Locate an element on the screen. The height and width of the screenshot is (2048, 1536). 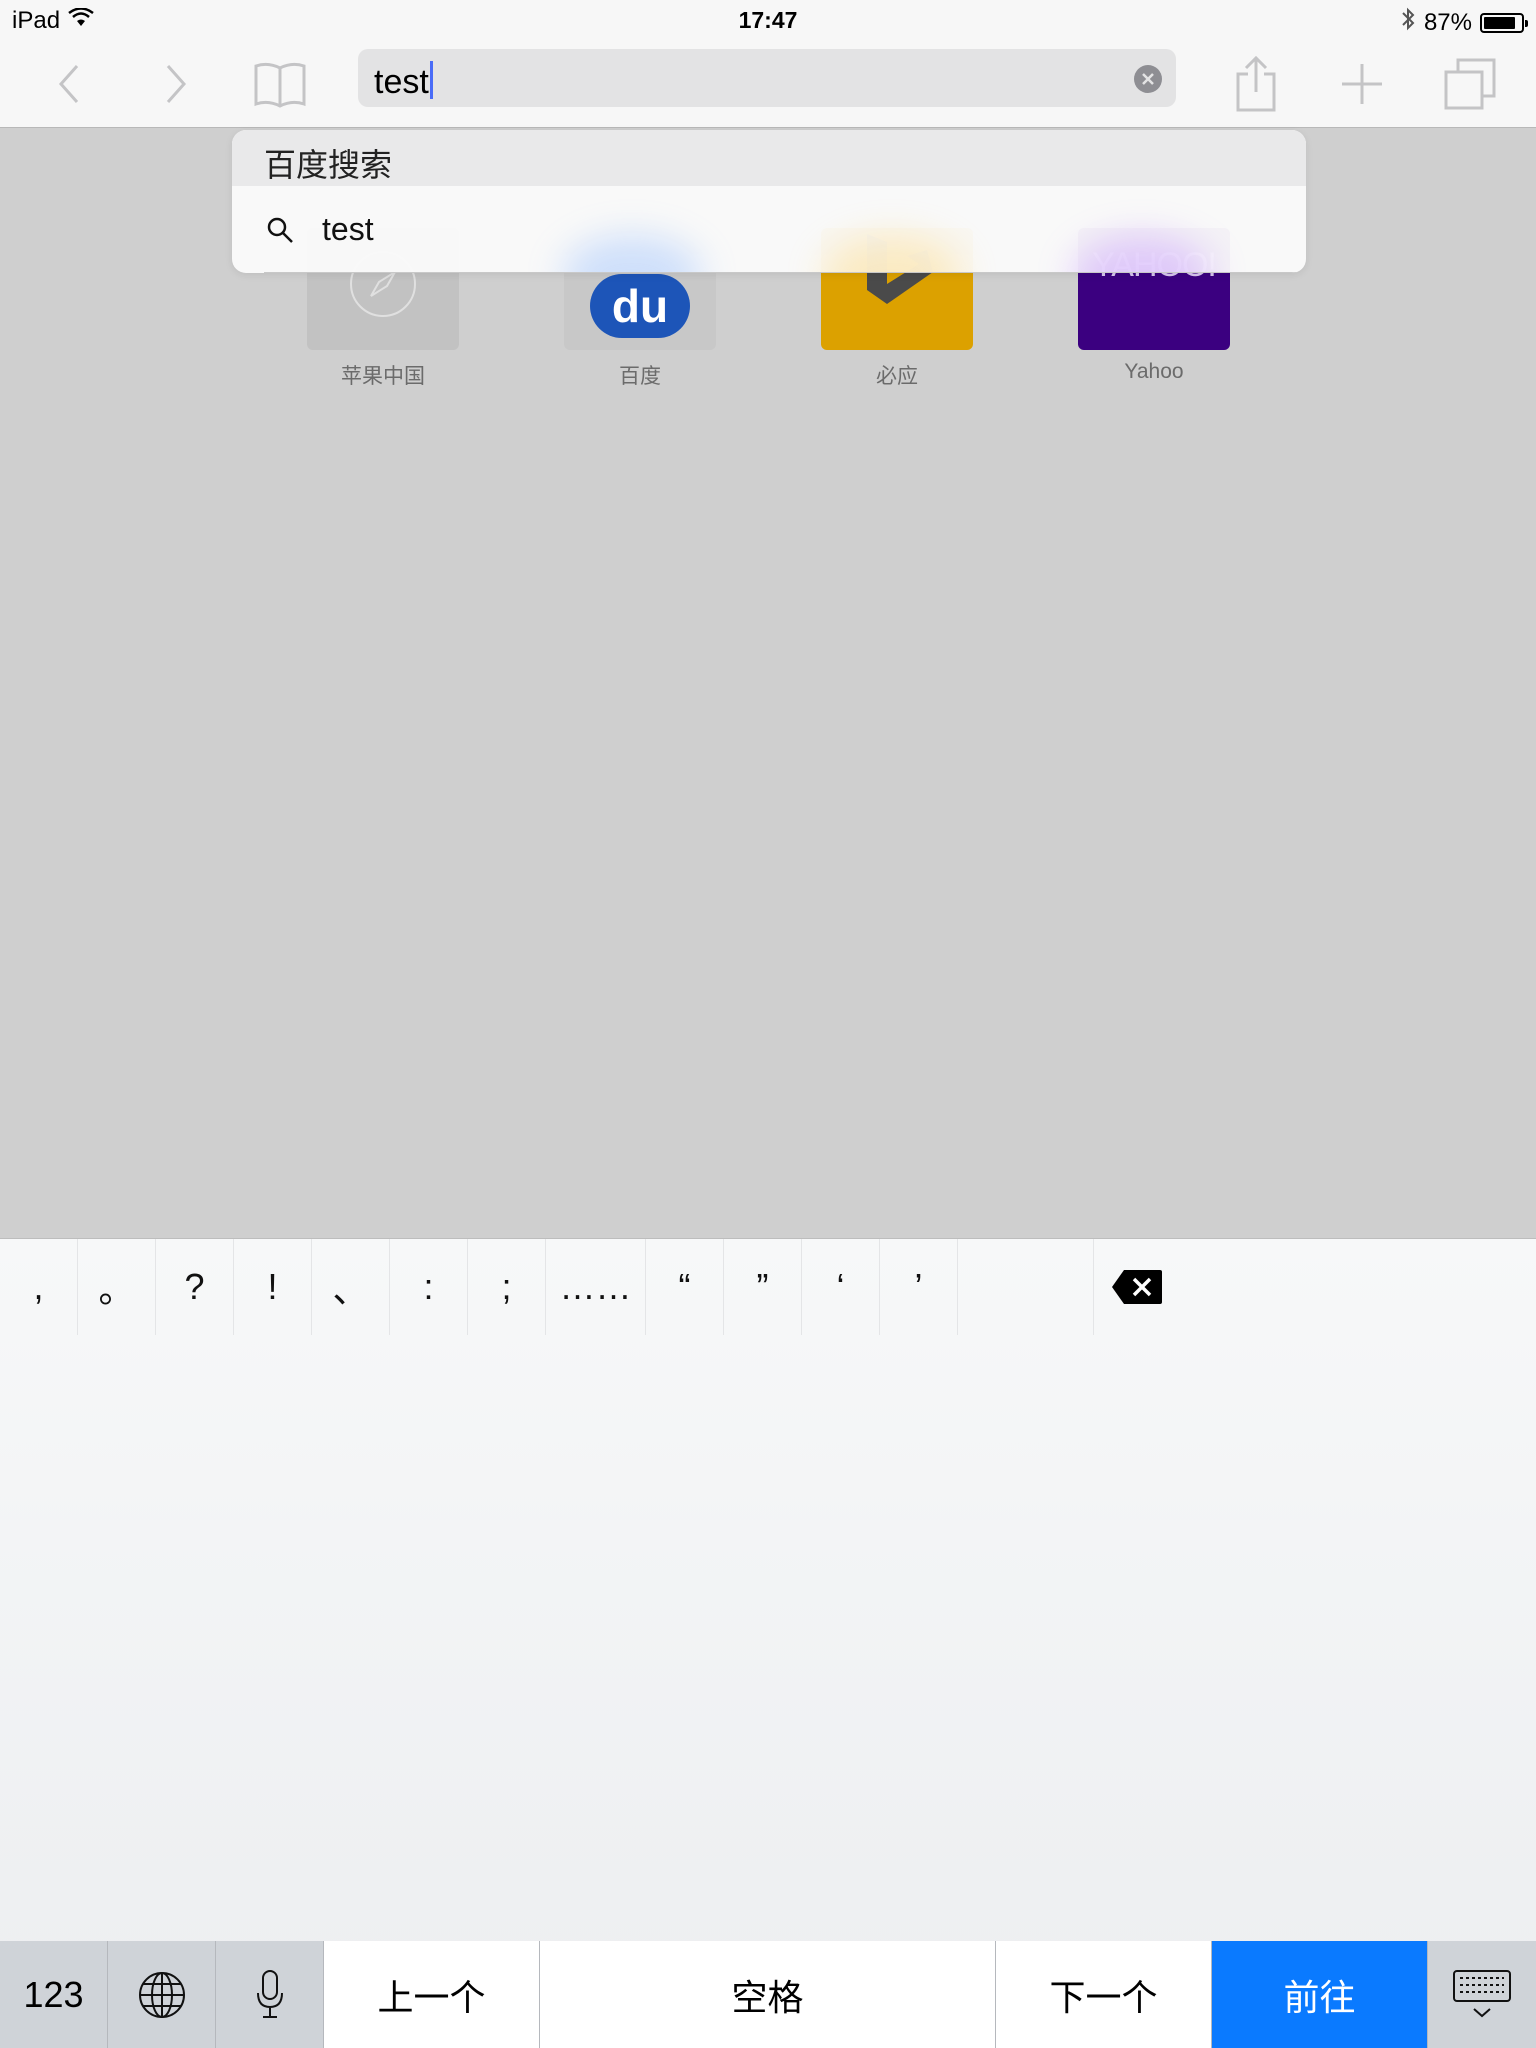
address-text: test is located at coordinates (401, 82).